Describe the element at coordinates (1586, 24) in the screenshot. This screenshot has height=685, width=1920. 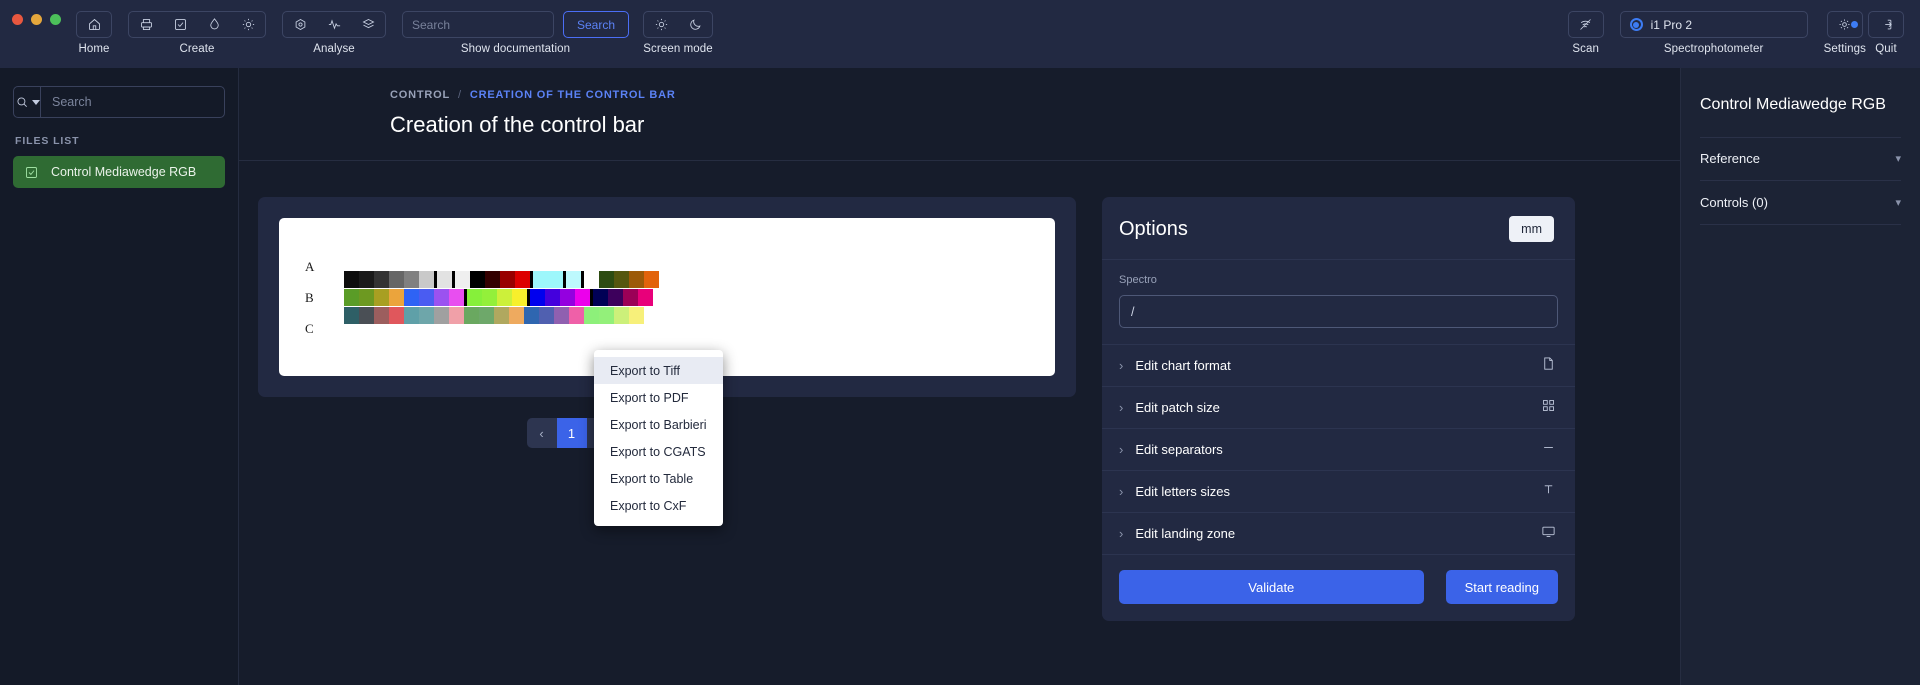
I see `scan-off-icon` at that location.